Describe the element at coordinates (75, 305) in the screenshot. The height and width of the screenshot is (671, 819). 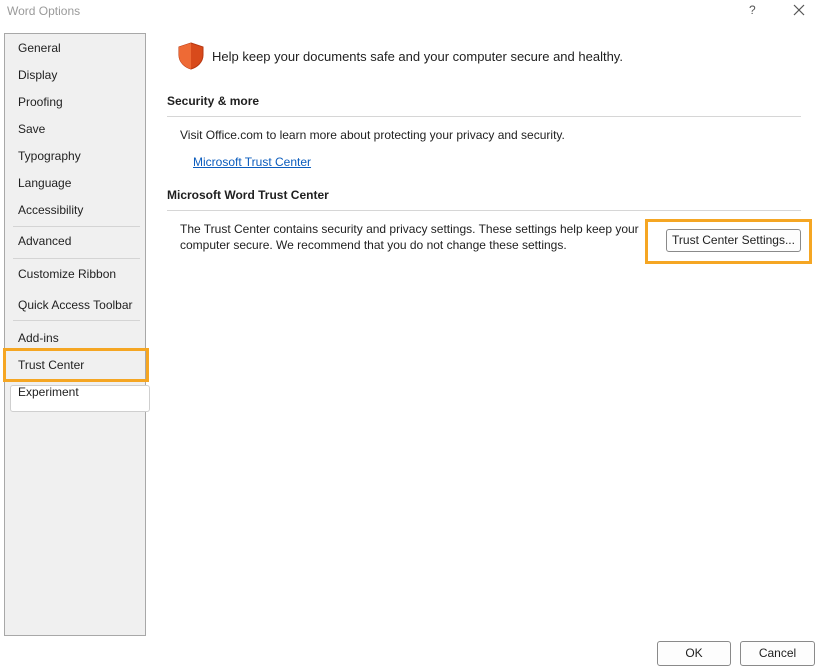
I see `sidebar-item-quick-access-toolbar: Quick Access Toolbar` at that location.